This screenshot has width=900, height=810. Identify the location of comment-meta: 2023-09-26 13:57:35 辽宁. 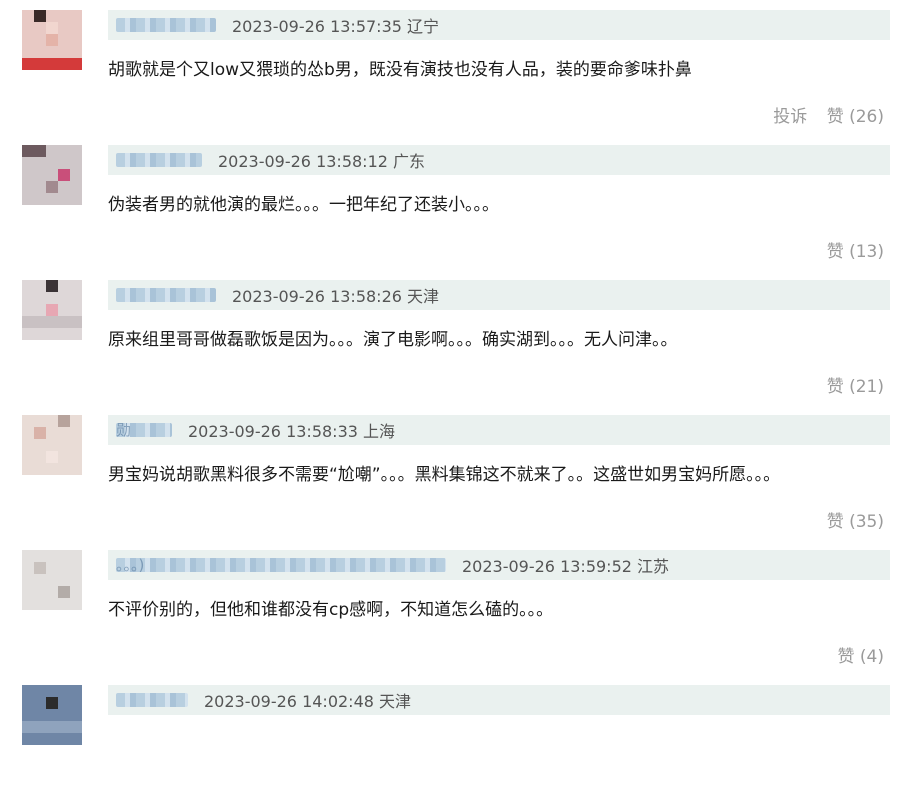
(336, 26).